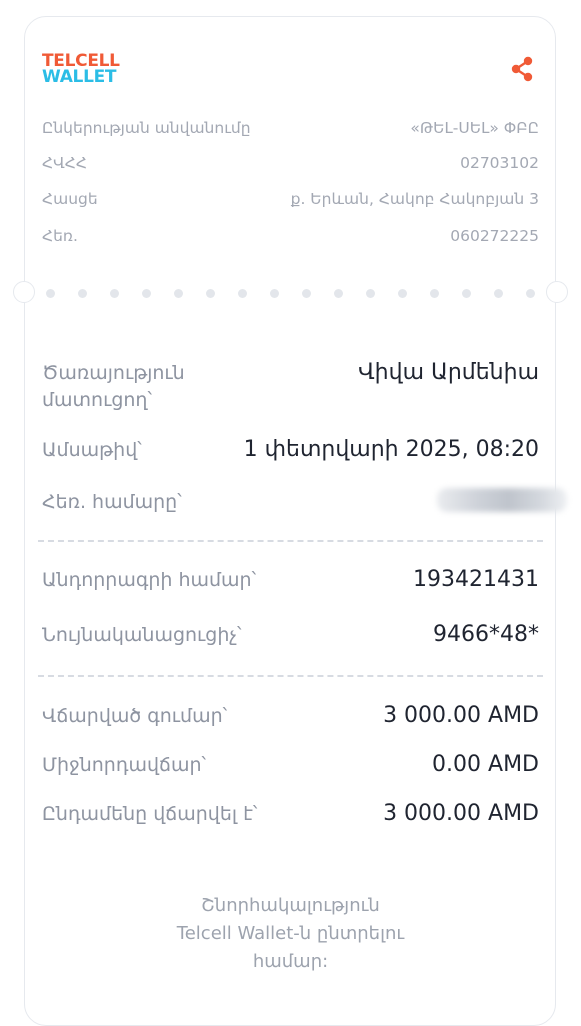  I want to click on company-tin-value: 02703102, so click(499, 163).